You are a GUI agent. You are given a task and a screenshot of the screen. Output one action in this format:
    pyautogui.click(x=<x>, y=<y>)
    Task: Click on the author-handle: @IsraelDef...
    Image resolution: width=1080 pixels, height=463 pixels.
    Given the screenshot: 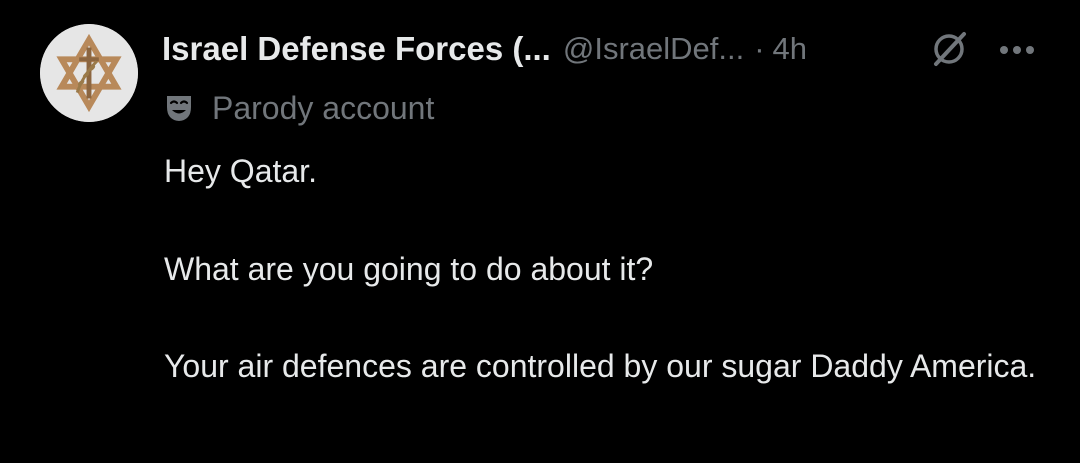 What is the action you would take?
    pyautogui.click(x=653, y=49)
    